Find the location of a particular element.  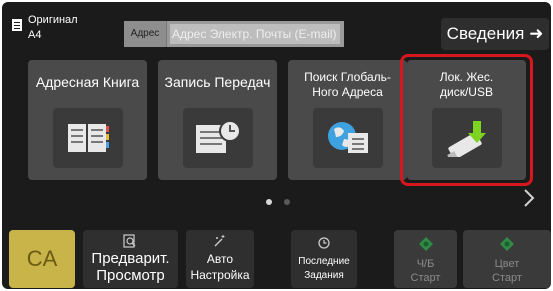

global-address-search-icon is located at coordinates (347, 138).